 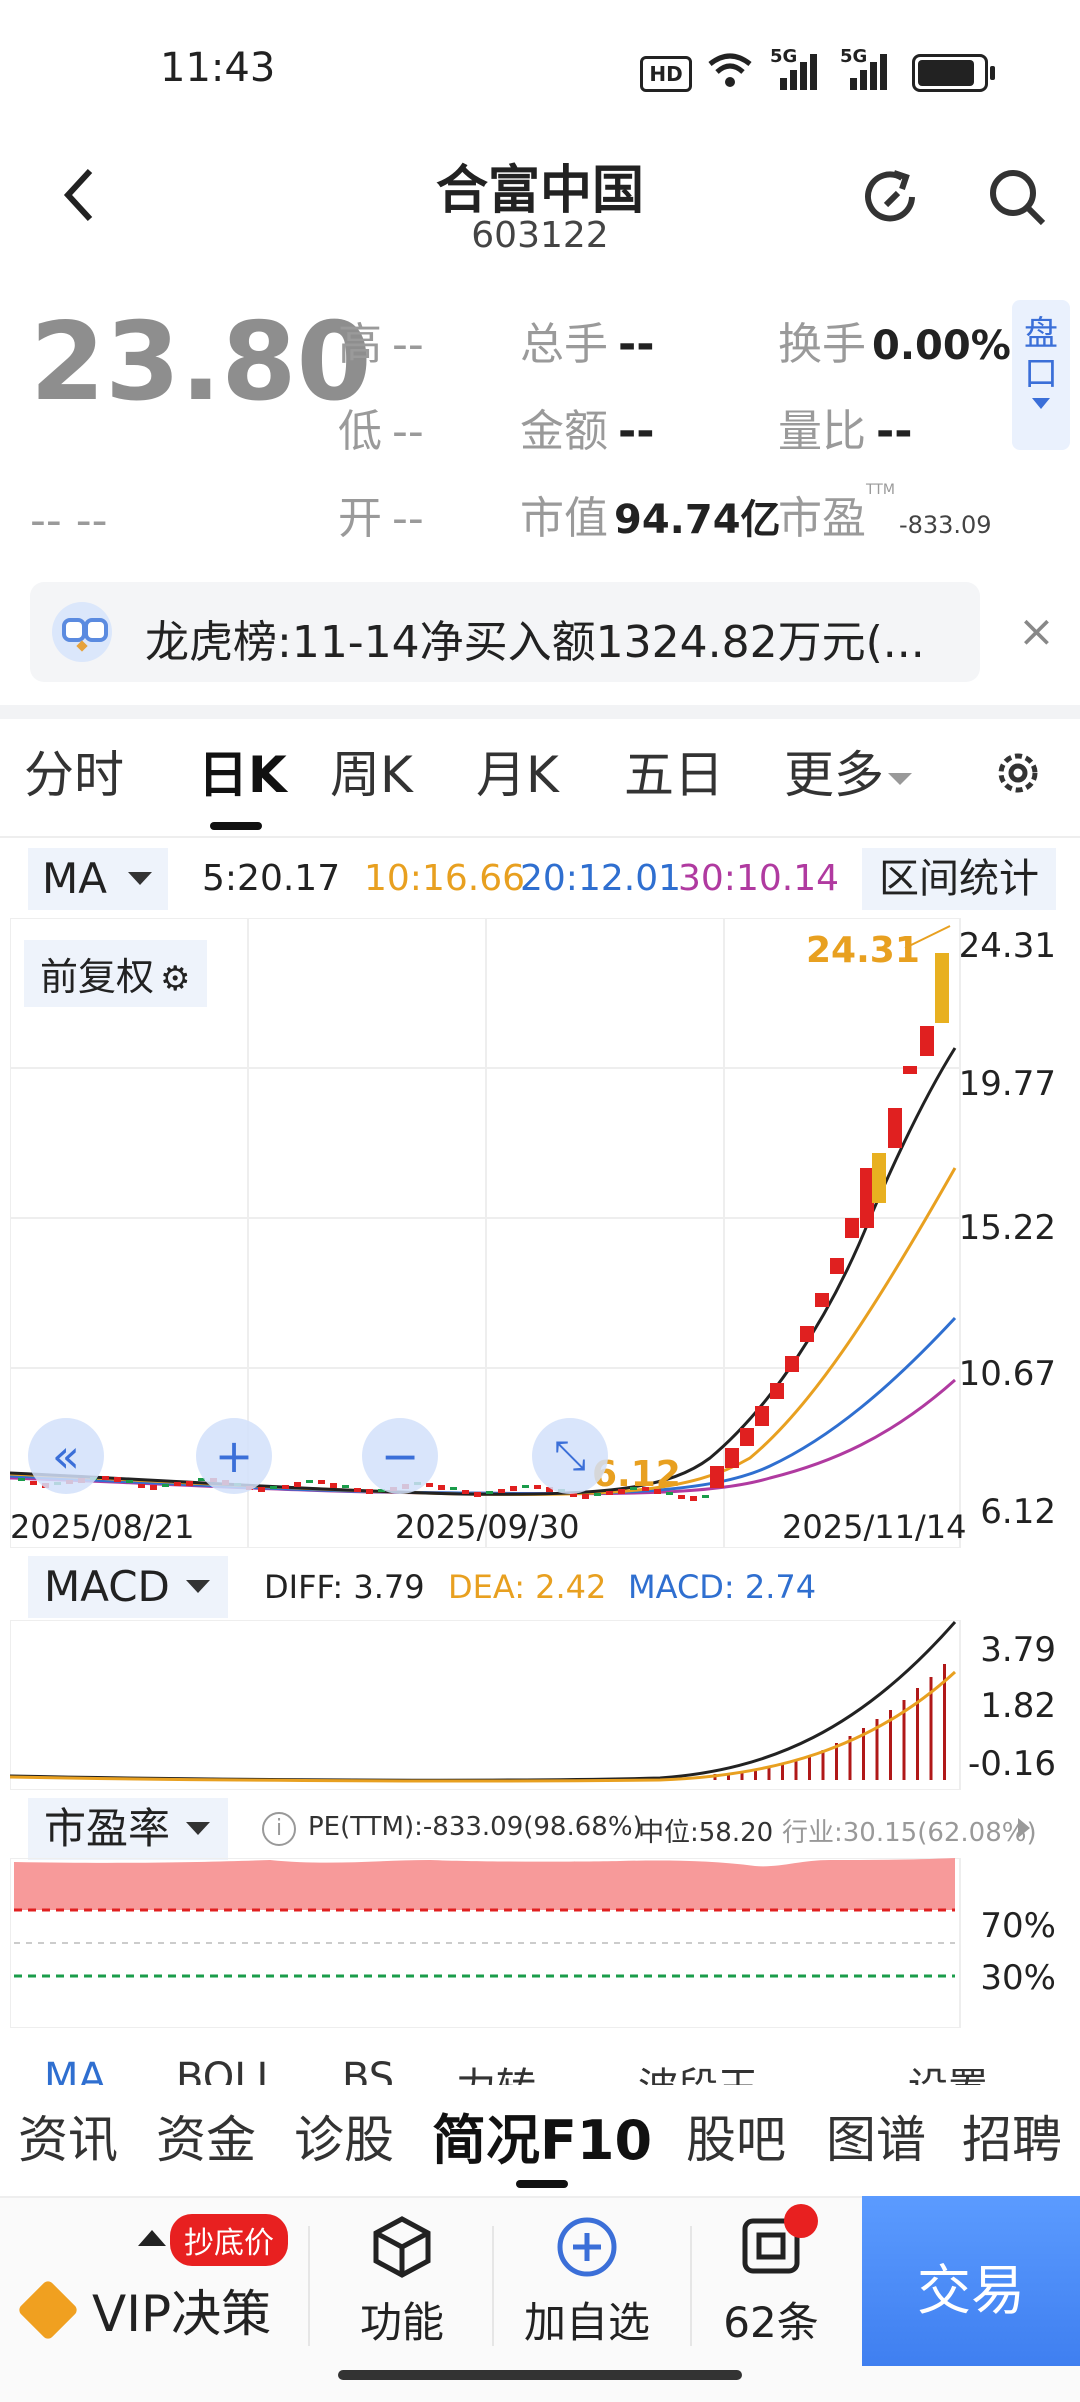 What do you see at coordinates (542, 2184) in the screenshot?
I see `active-tab-indicator` at bounding box center [542, 2184].